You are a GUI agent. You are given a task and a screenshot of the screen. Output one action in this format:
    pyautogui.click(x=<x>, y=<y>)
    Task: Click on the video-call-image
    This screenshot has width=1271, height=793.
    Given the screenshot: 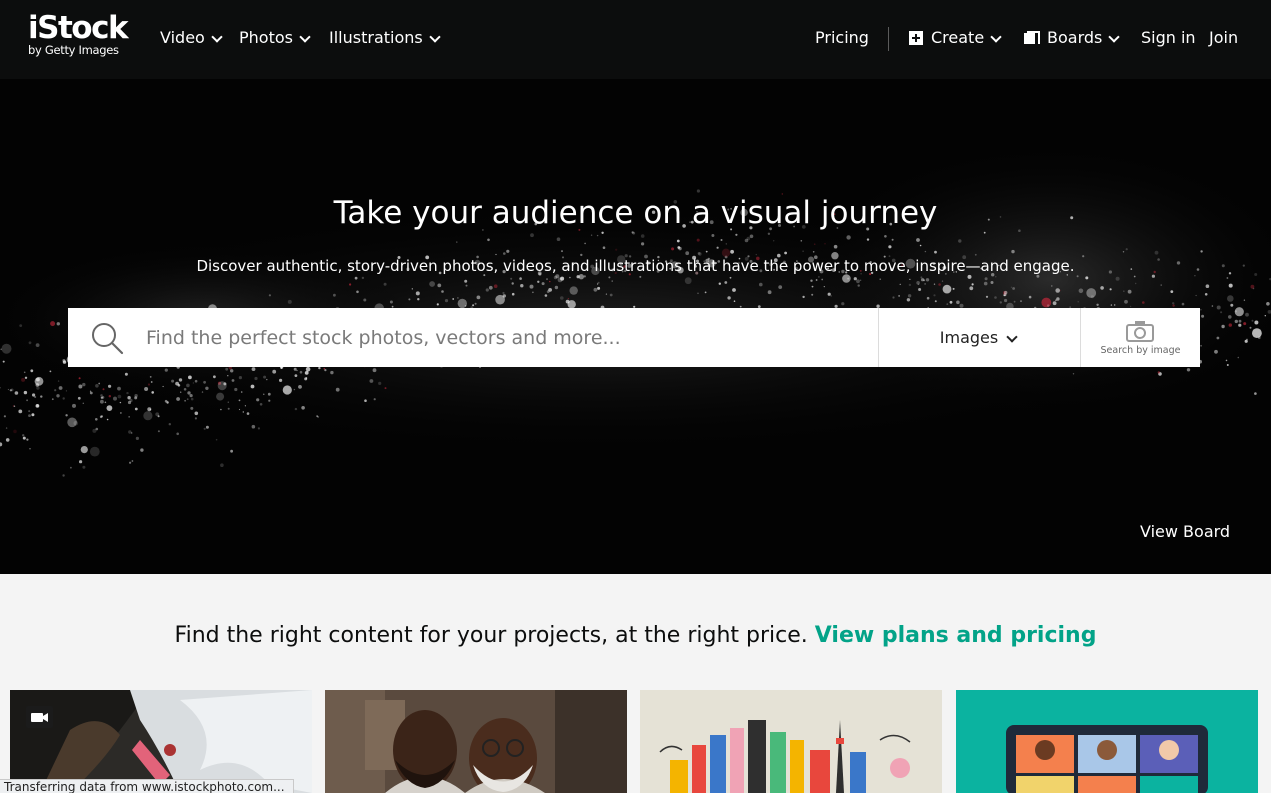 What is the action you would take?
    pyautogui.click(x=1107, y=741)
    